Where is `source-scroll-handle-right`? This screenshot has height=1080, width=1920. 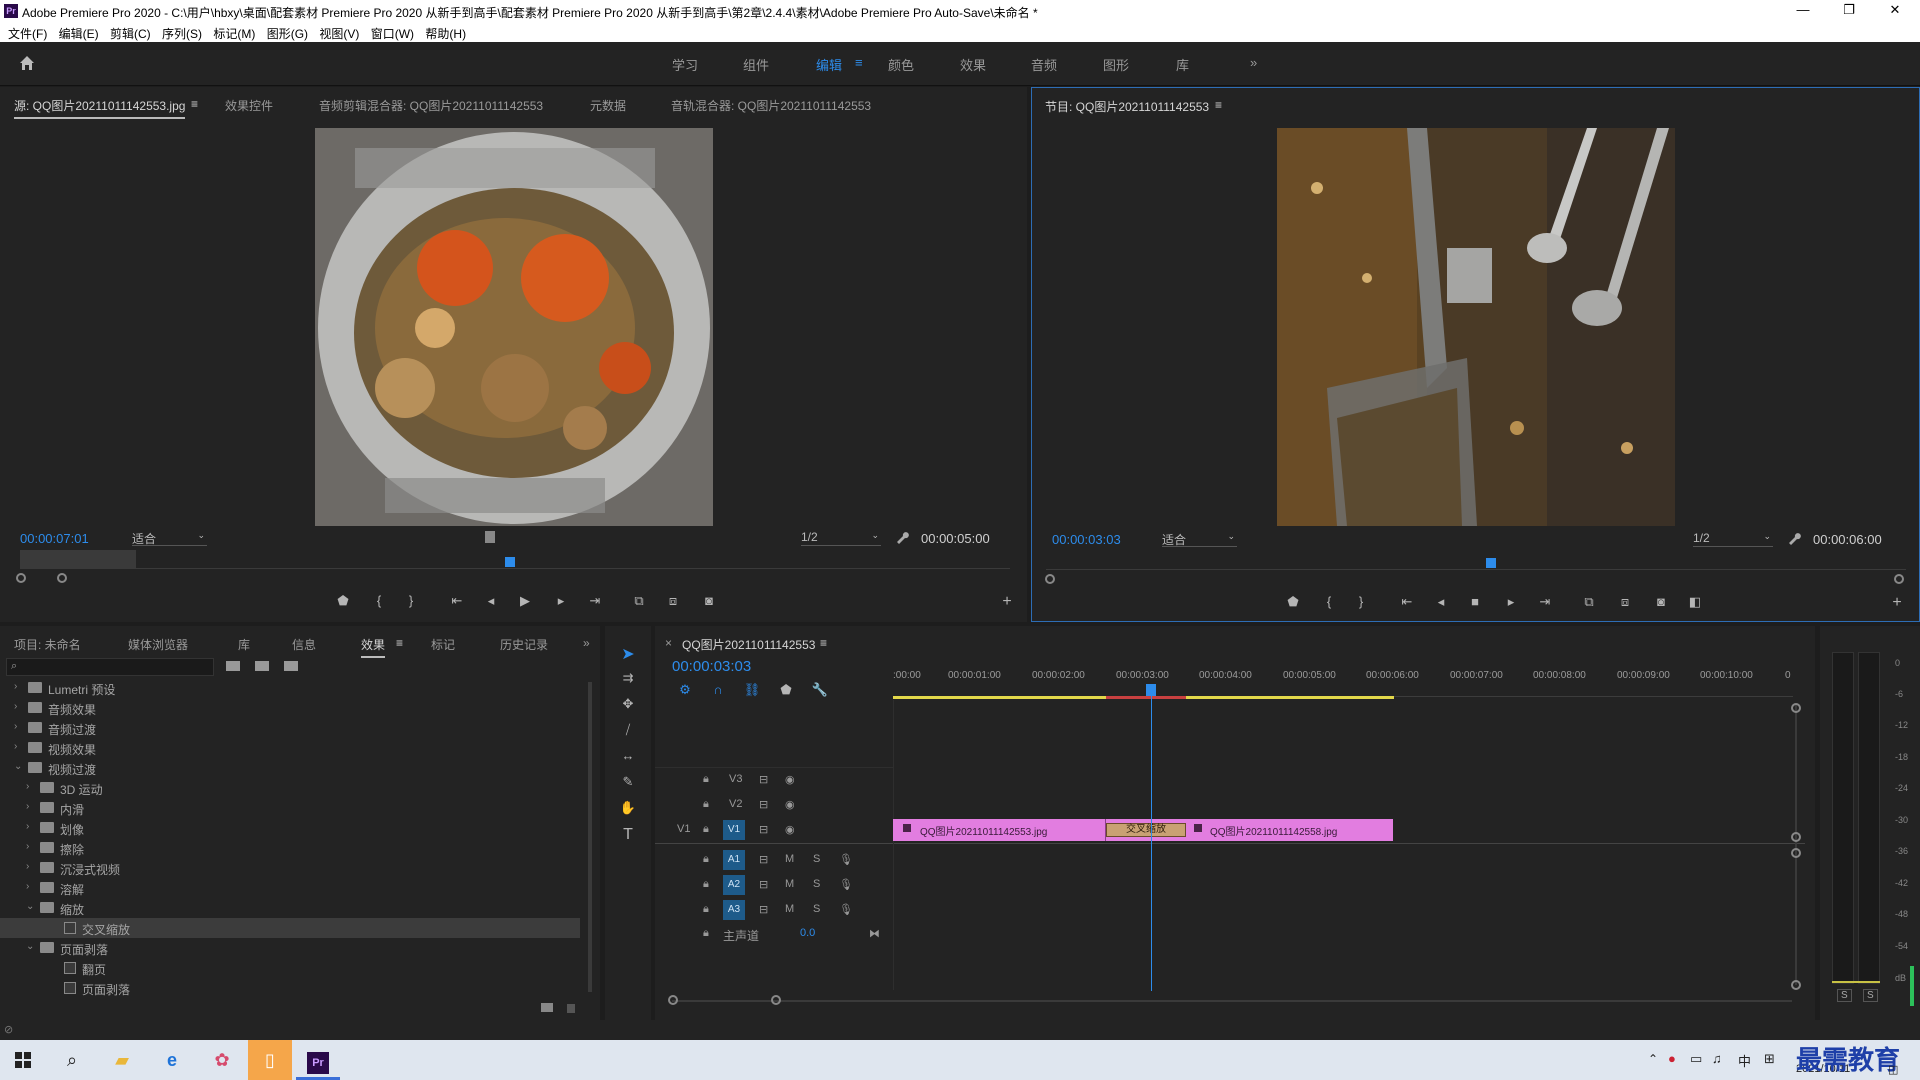
source-scroll-handle-right is located at coordinates (62, 578).